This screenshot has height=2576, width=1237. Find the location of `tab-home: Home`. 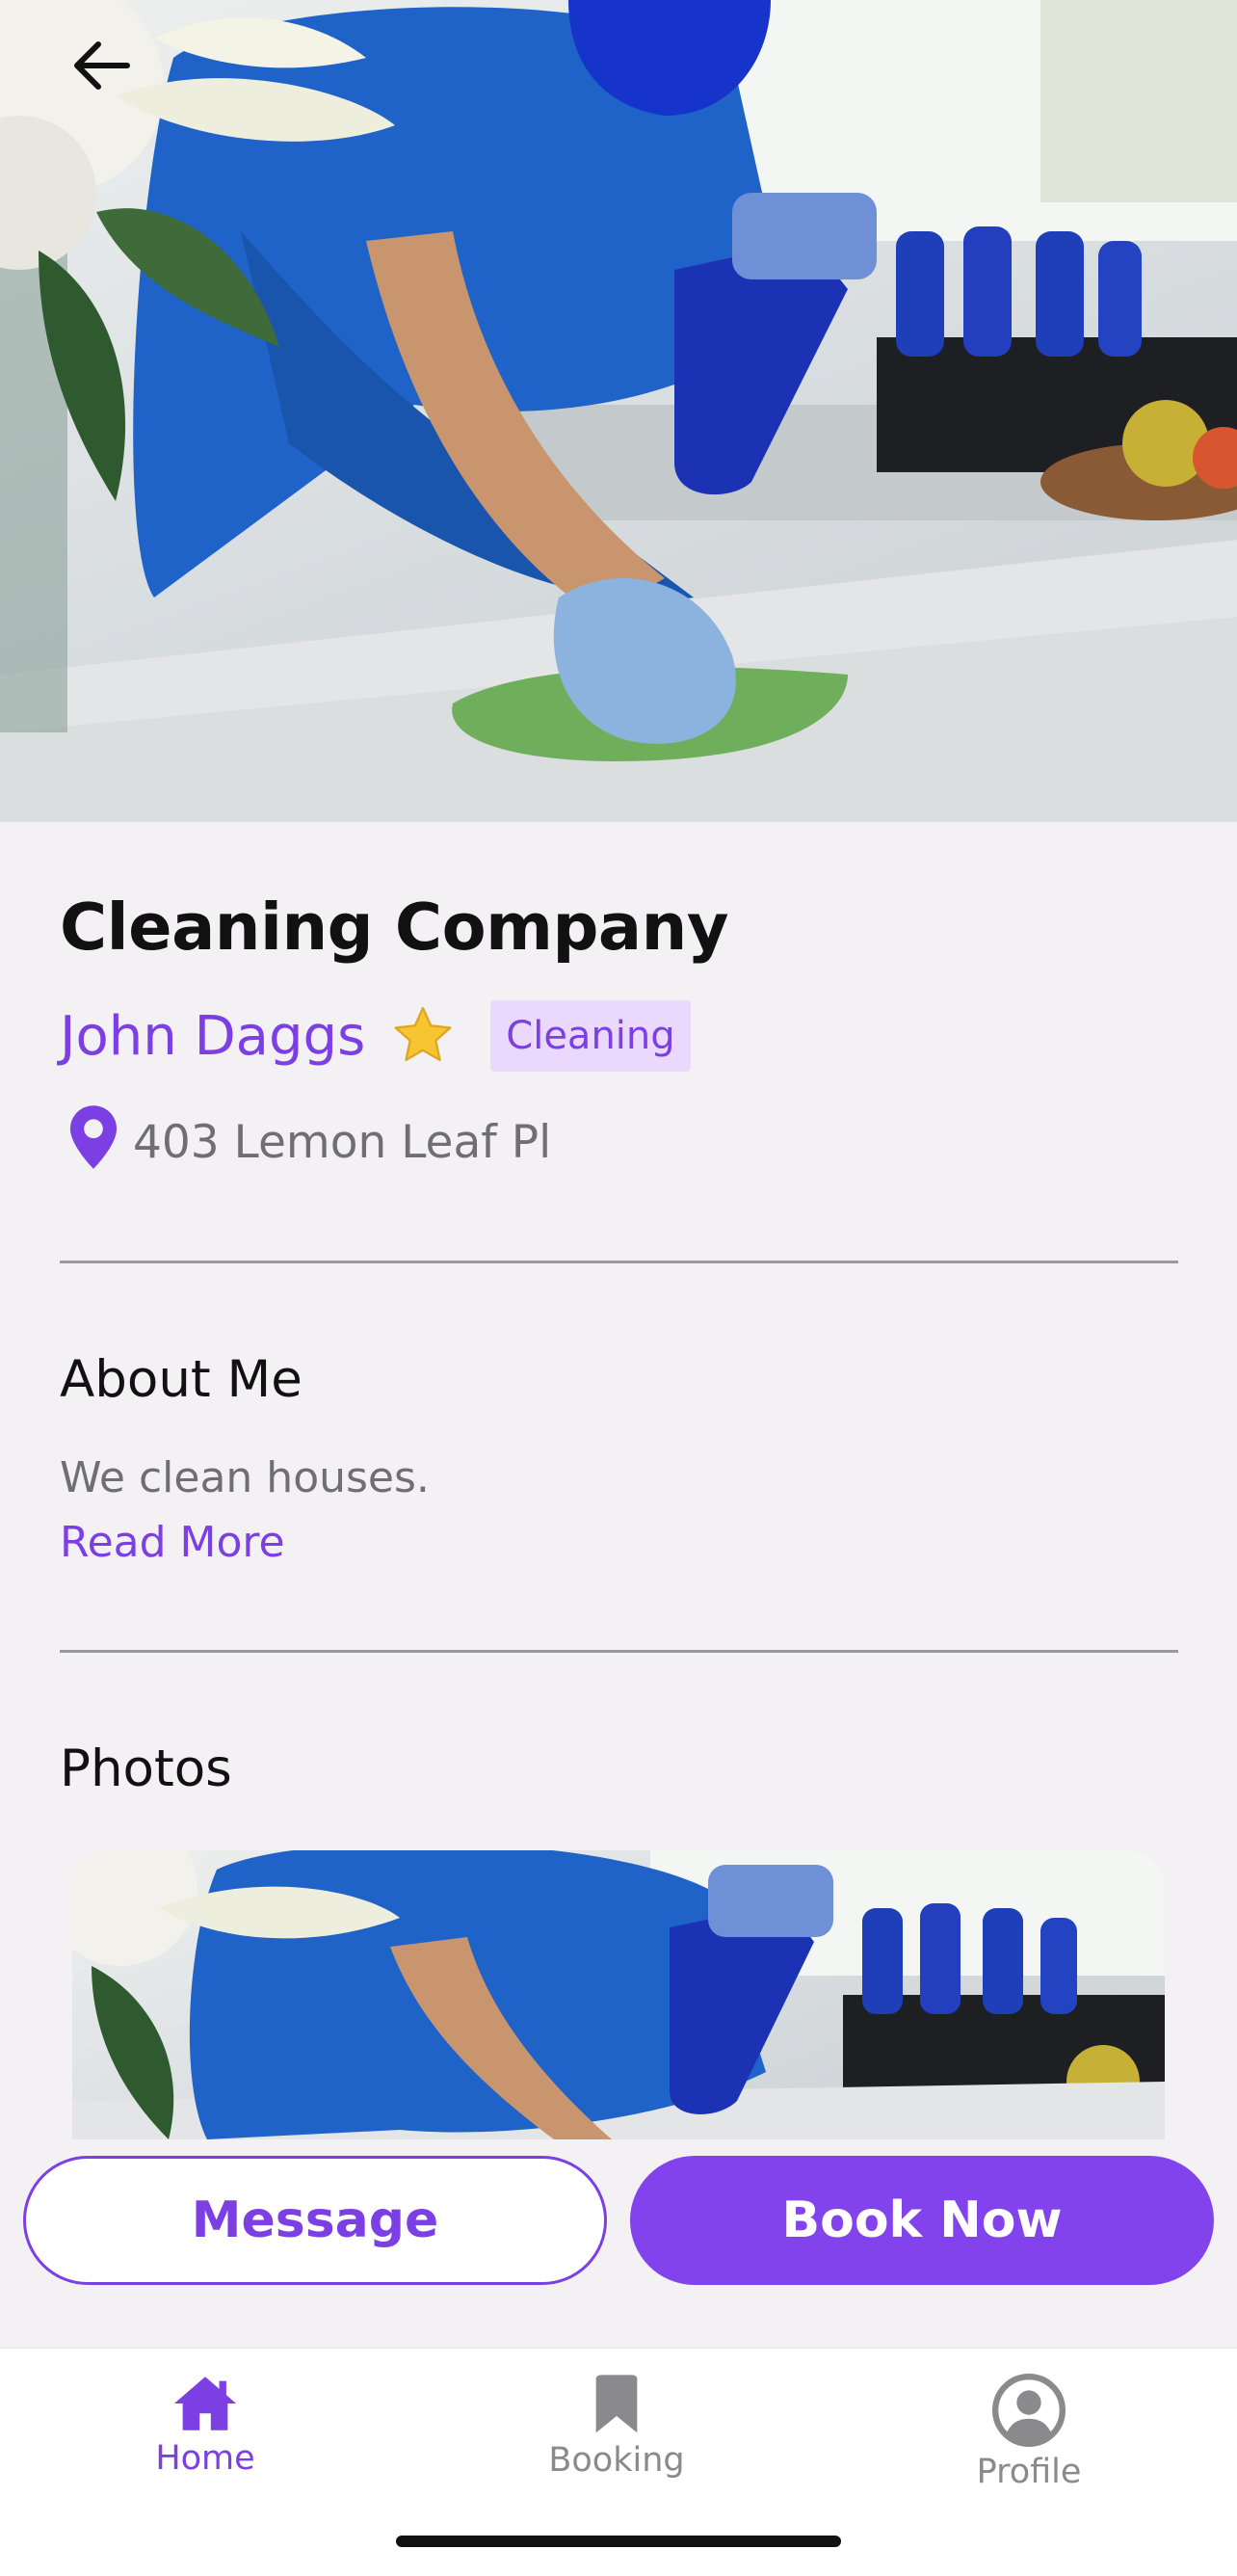

tab-home: Home is located at coordinates (205, 2426).